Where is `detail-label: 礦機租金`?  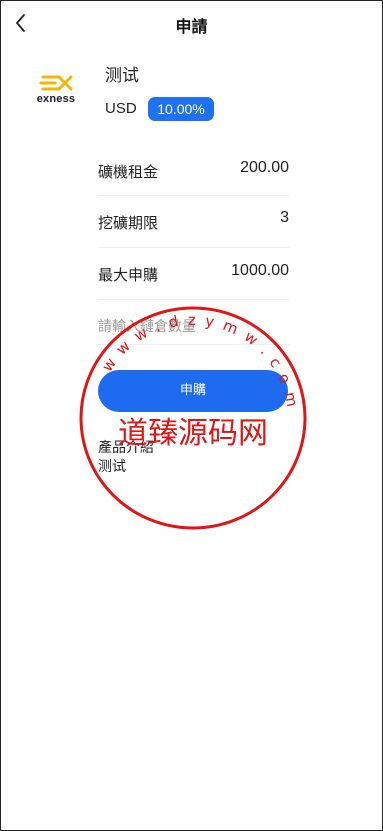 detail-label: 礦機租金 is located at coordinates (128, 172).